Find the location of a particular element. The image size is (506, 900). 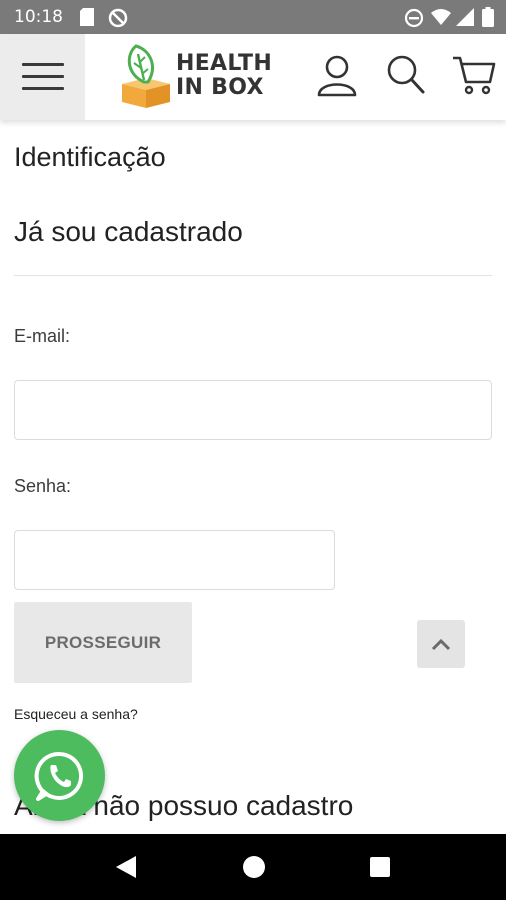

brand-line-2: IN BOX is located at coordinates (220, 87).